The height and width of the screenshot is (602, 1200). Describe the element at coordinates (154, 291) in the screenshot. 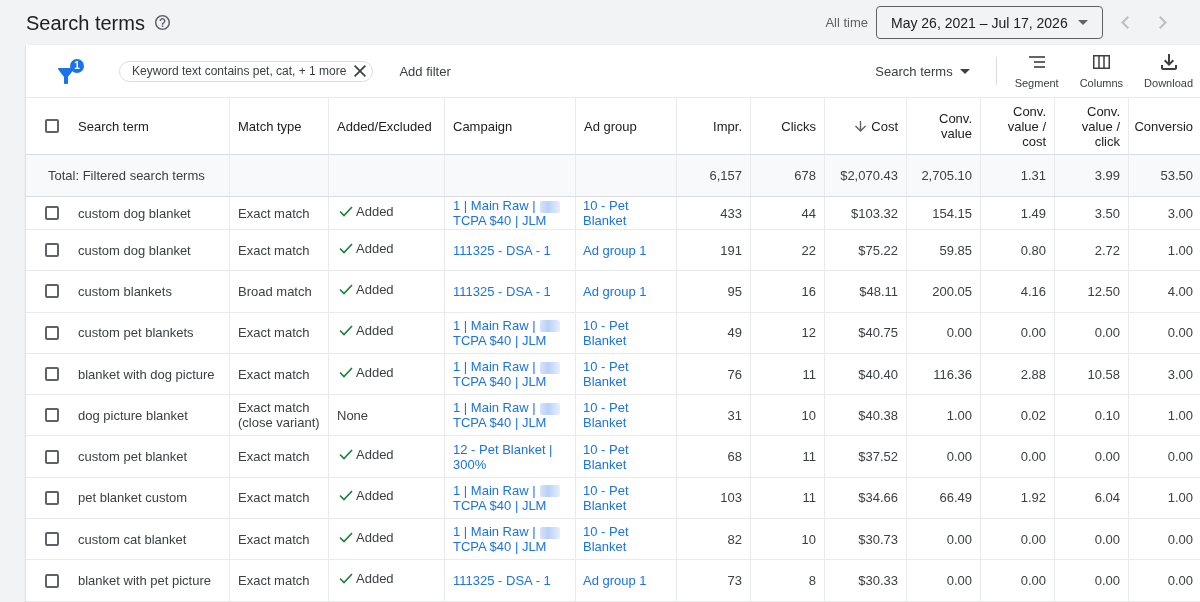

I see `search-term-cell: custom blankets` at that location.